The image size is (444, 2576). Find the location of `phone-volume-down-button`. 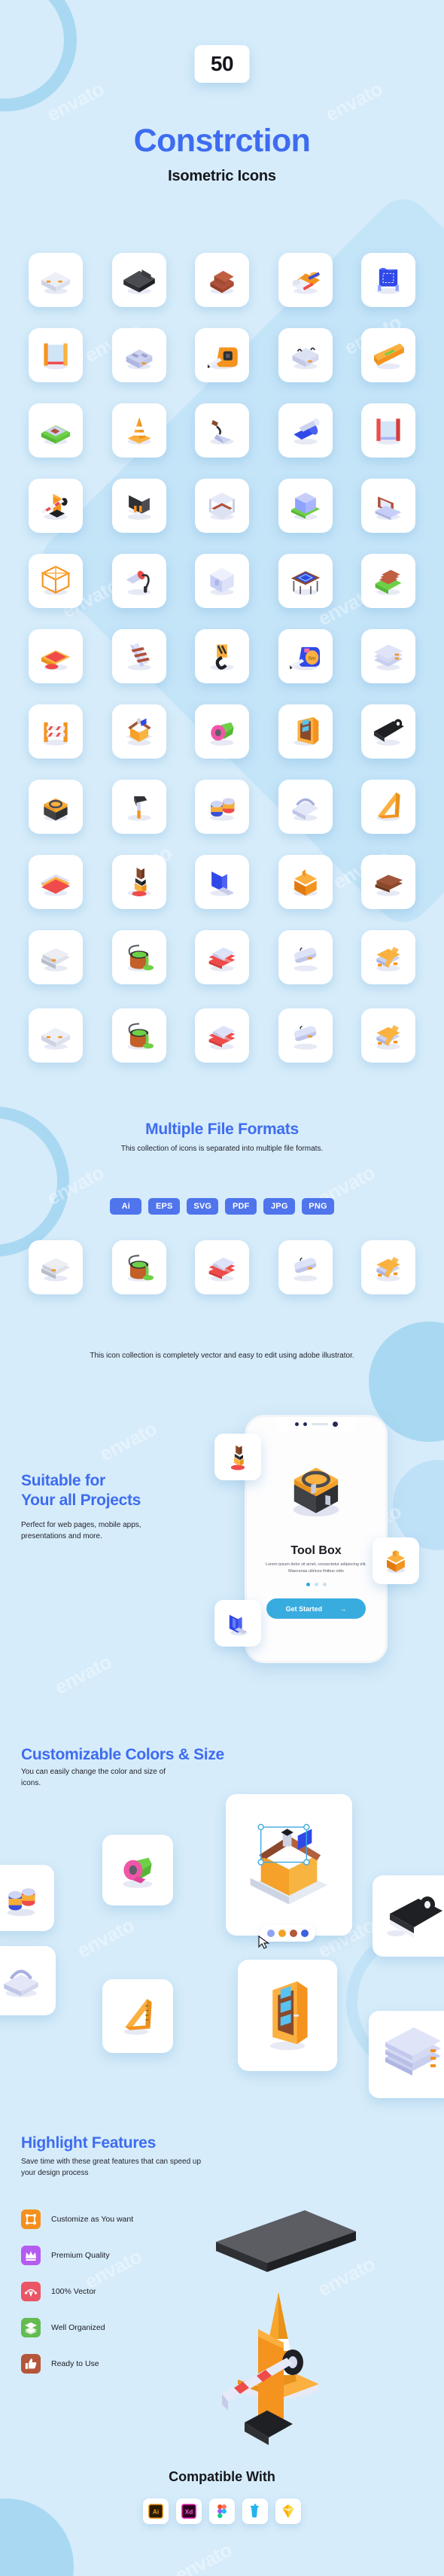

phone-volume-down-button is located at coordinates (246, 1507).